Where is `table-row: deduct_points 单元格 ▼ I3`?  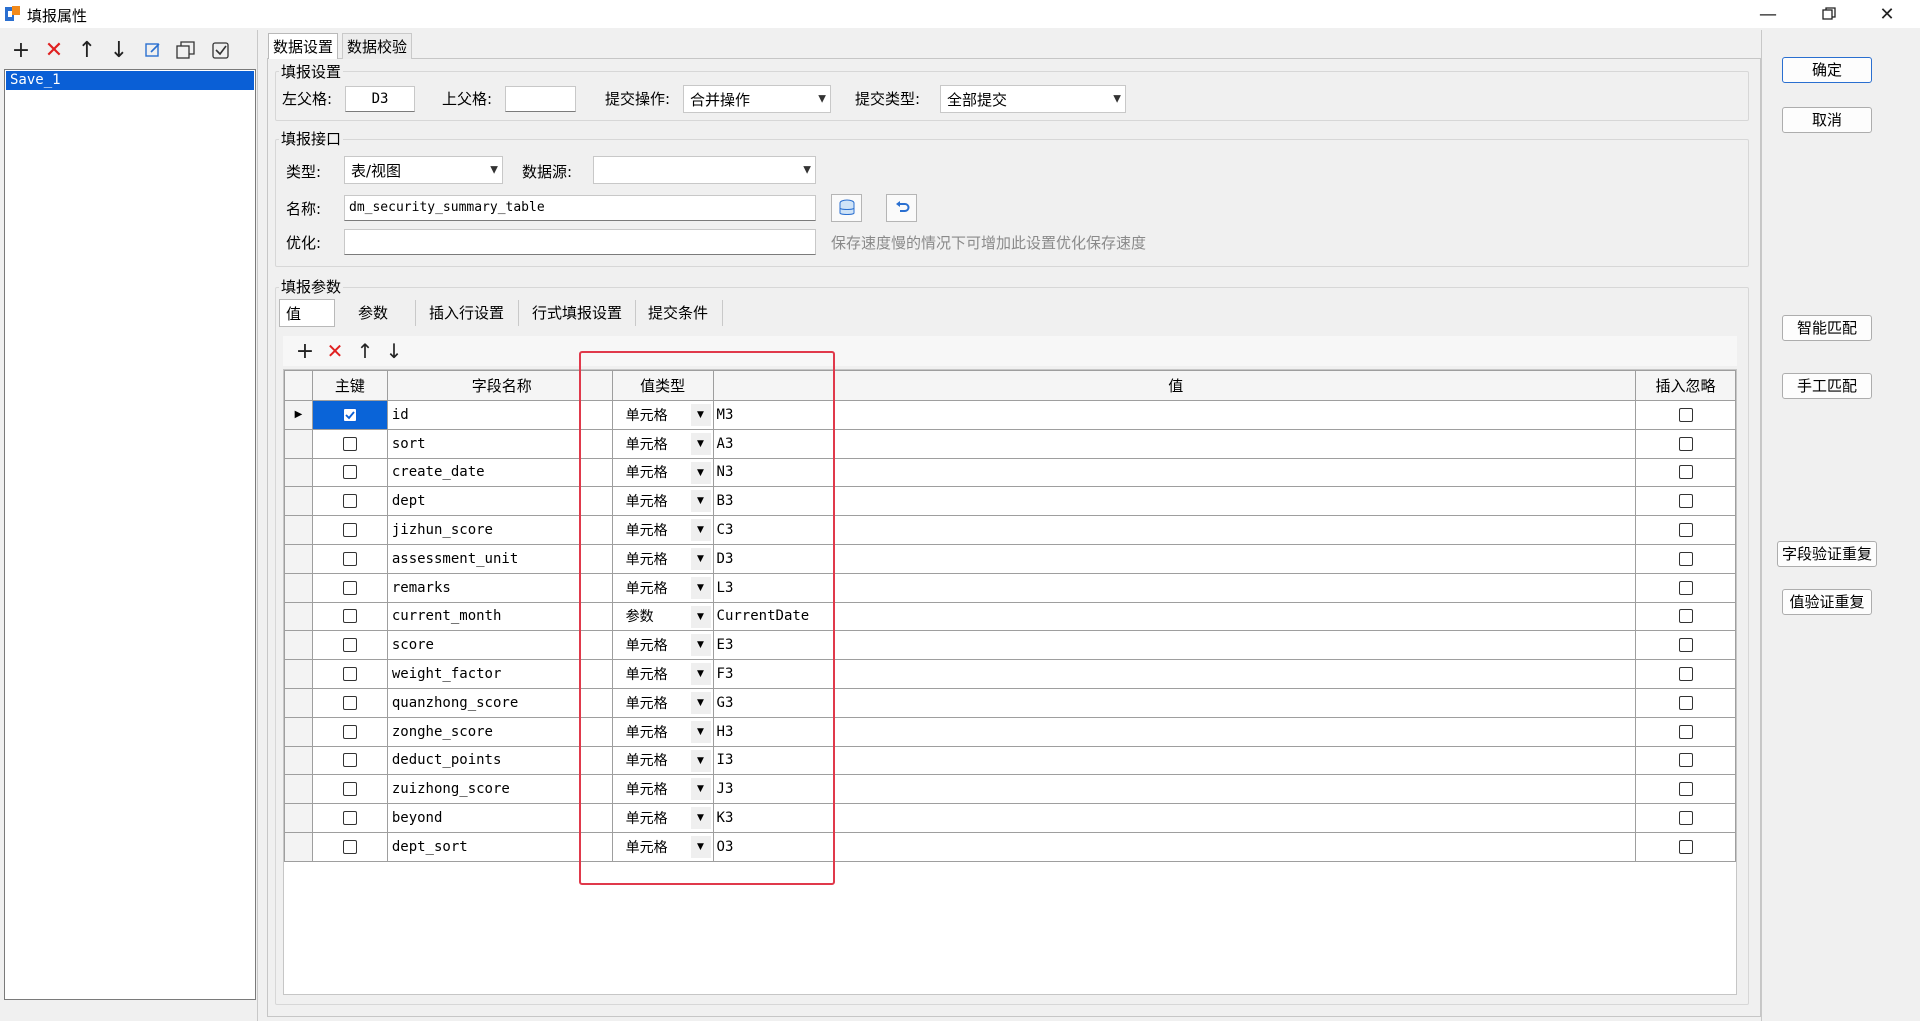 table-row: deduct_points 单元格 ▼ I3 is located at coordinates (1010, 760).